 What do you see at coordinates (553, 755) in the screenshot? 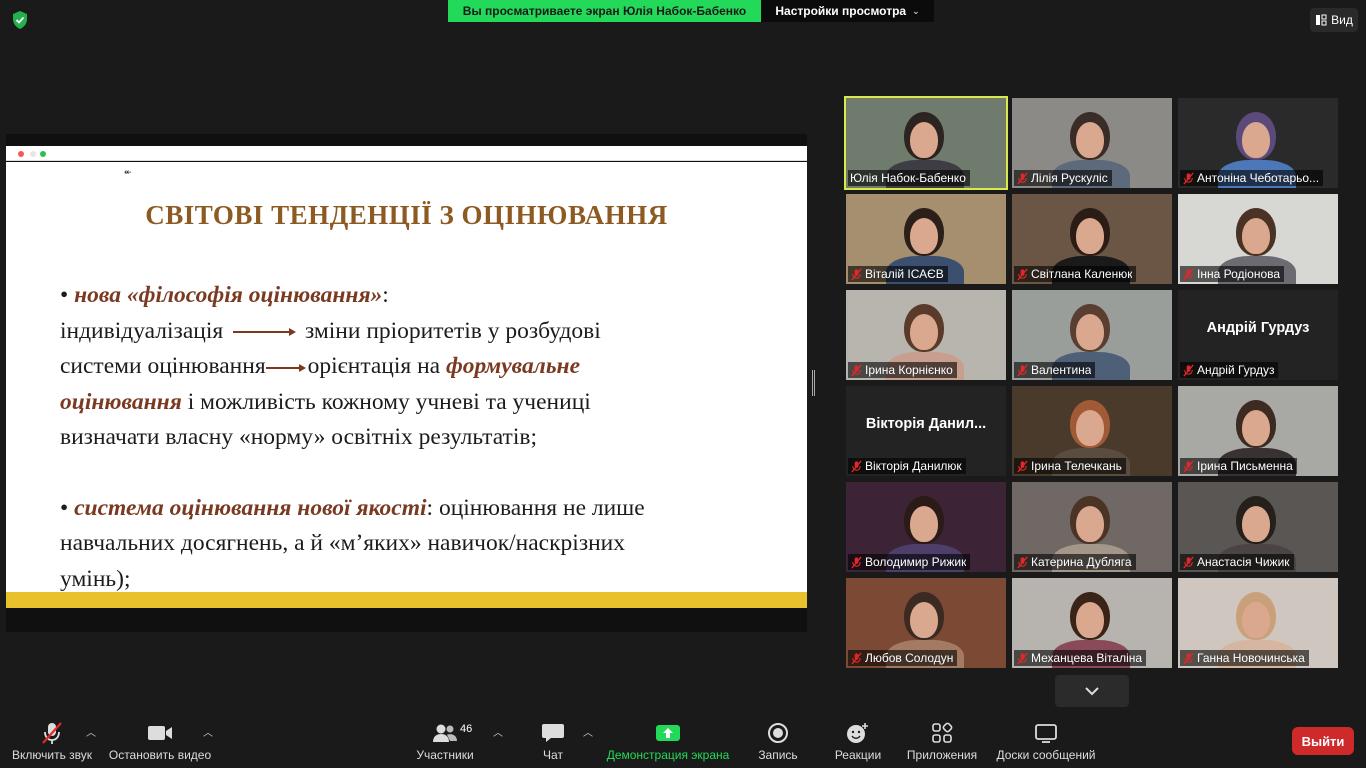
I see `chat-label: Чат` at bounding box center [553, 755].